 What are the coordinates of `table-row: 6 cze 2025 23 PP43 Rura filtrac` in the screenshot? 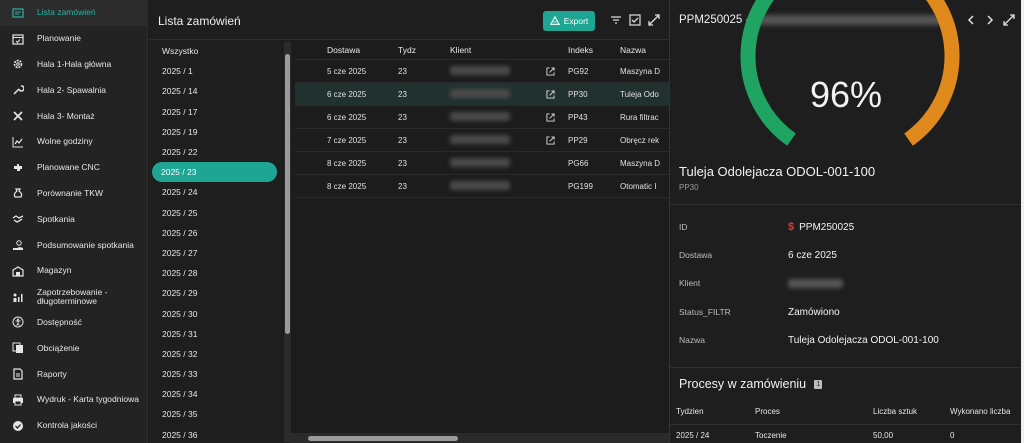 It's located at (482, 117).